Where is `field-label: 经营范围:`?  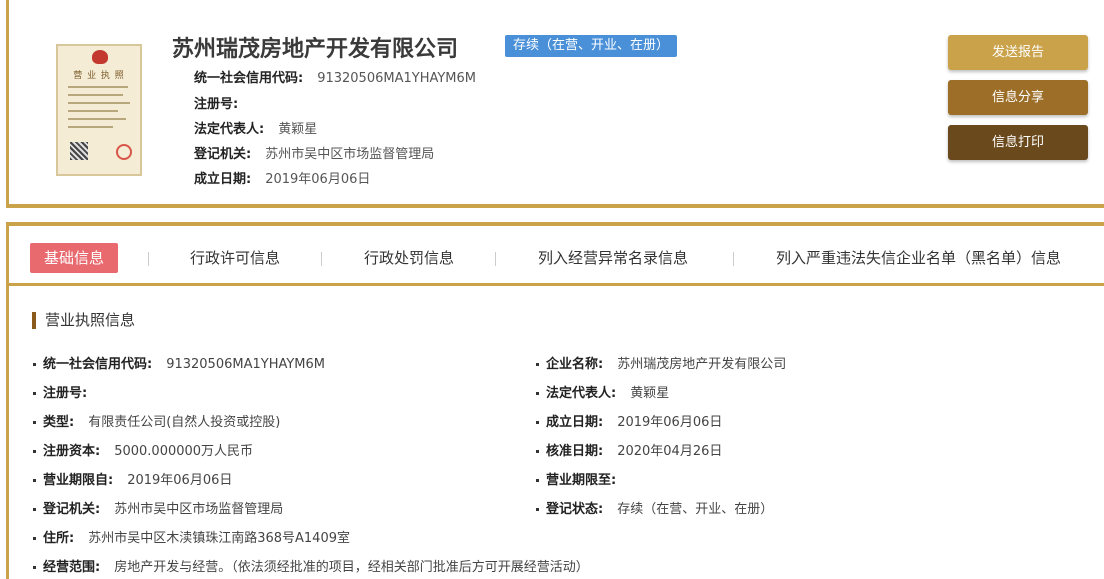
field-label: 经营范围: is located at coordinates (72, 567).